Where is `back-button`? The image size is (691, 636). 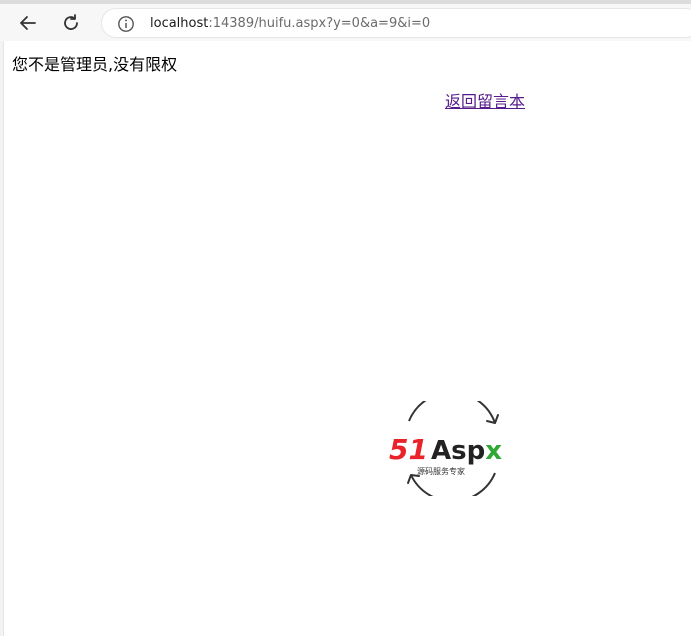 back-button is located at coordinates (28, 23).